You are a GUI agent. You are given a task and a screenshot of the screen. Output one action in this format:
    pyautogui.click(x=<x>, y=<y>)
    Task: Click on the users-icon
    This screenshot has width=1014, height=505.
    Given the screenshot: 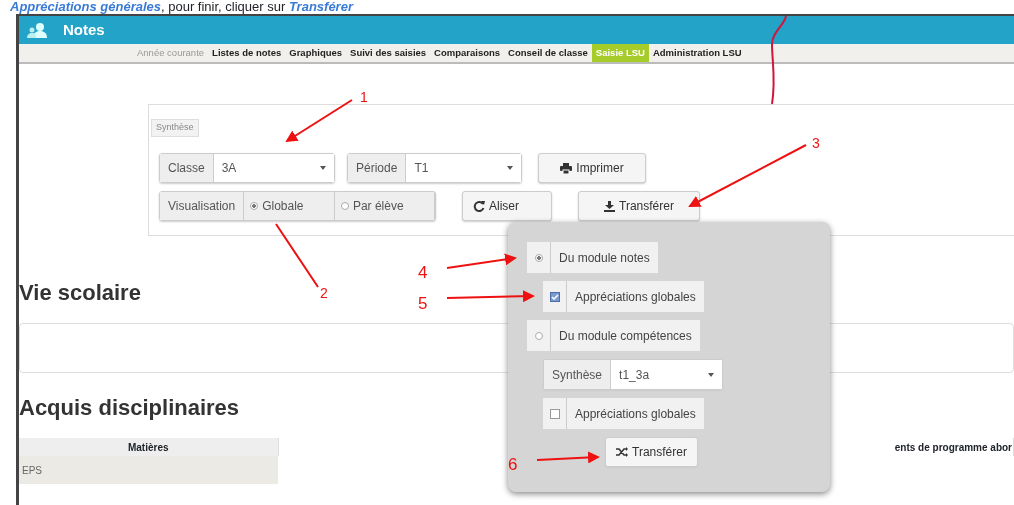 What is the action you would take?
    pyautogui.click(x=37, y=30)
    